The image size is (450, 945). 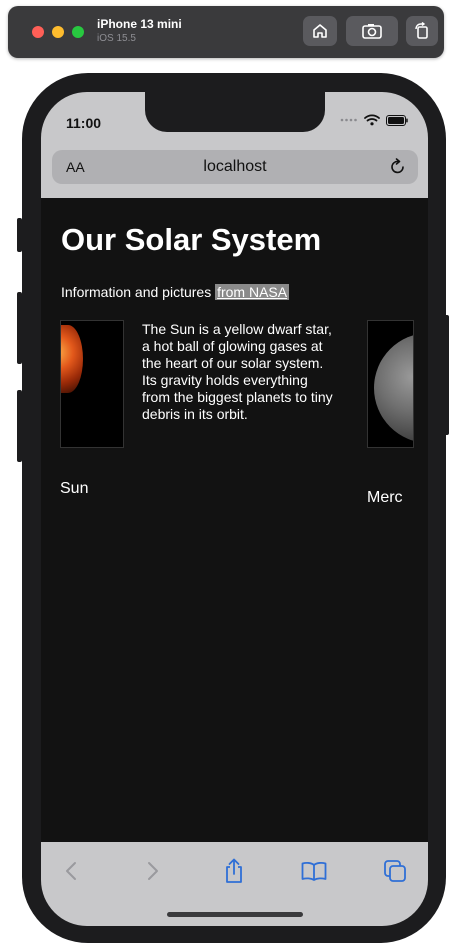 What do you see at coordinates (235, 112) in the screenshot?
I see `camera-notch` at bounding box center [235, 112].